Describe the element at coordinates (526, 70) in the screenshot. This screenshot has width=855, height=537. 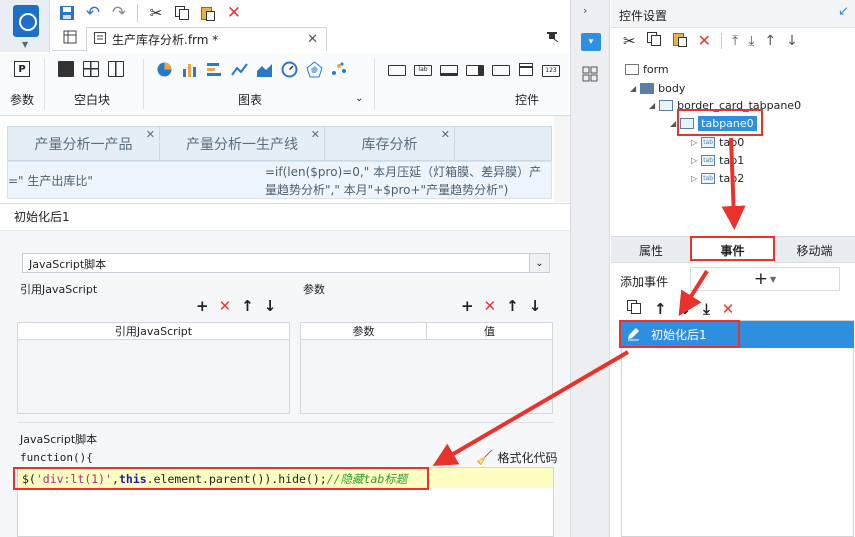
I see `date-widget-icon` at that location.